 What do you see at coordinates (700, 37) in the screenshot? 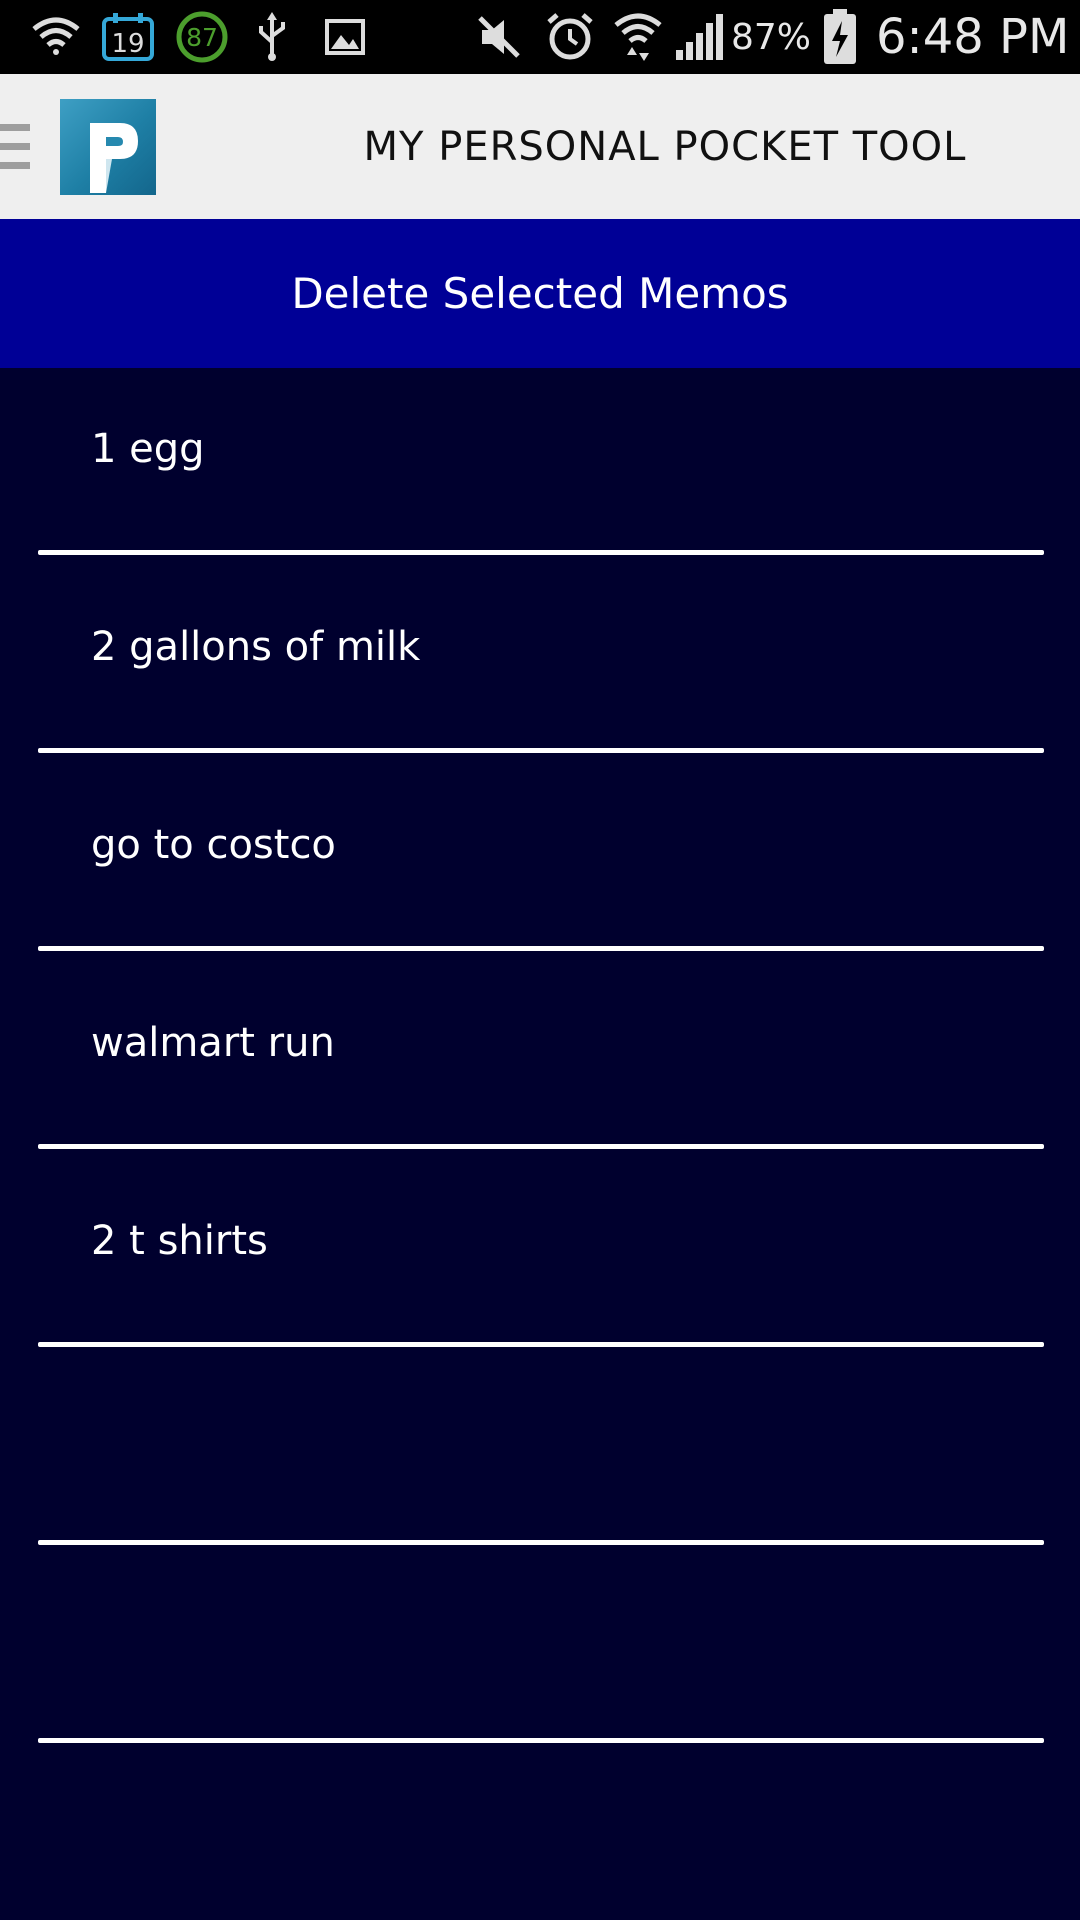
I see `signal-icon` at bounding box center [700, 37].